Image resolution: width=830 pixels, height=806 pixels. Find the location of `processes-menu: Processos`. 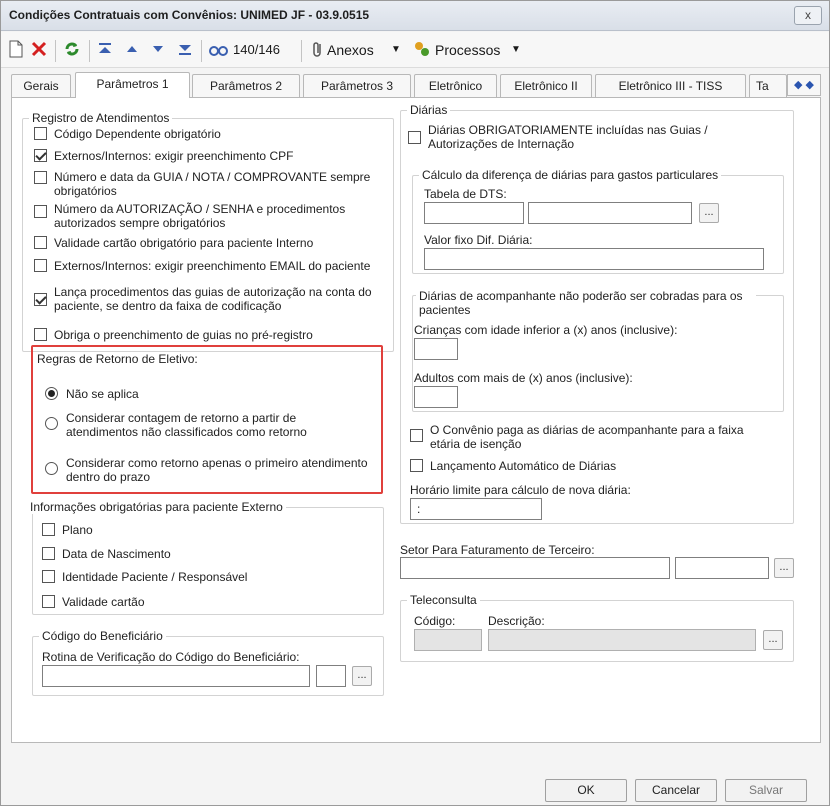

processes-menu: Processos is located at coordinates (467, 50).